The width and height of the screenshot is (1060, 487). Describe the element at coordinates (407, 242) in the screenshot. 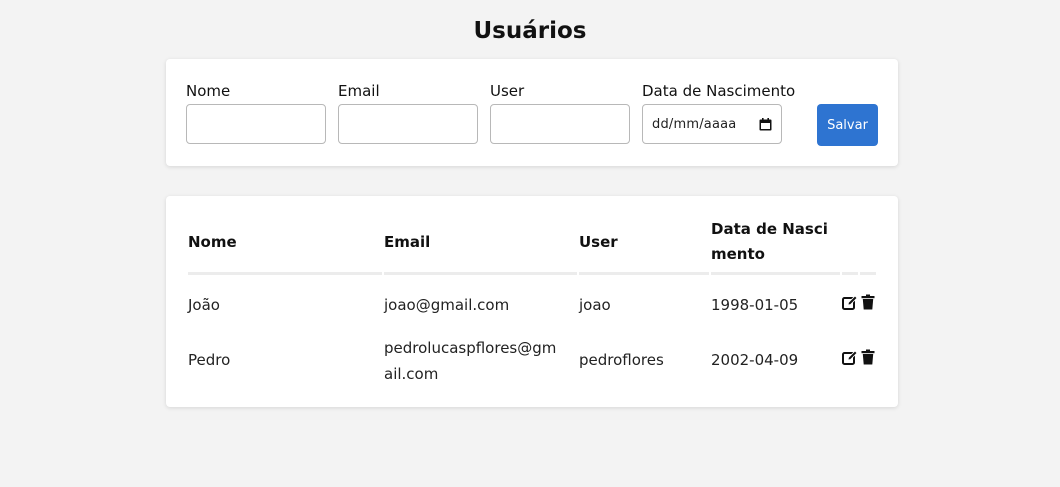

I see `column-header-email: Email` at that location.